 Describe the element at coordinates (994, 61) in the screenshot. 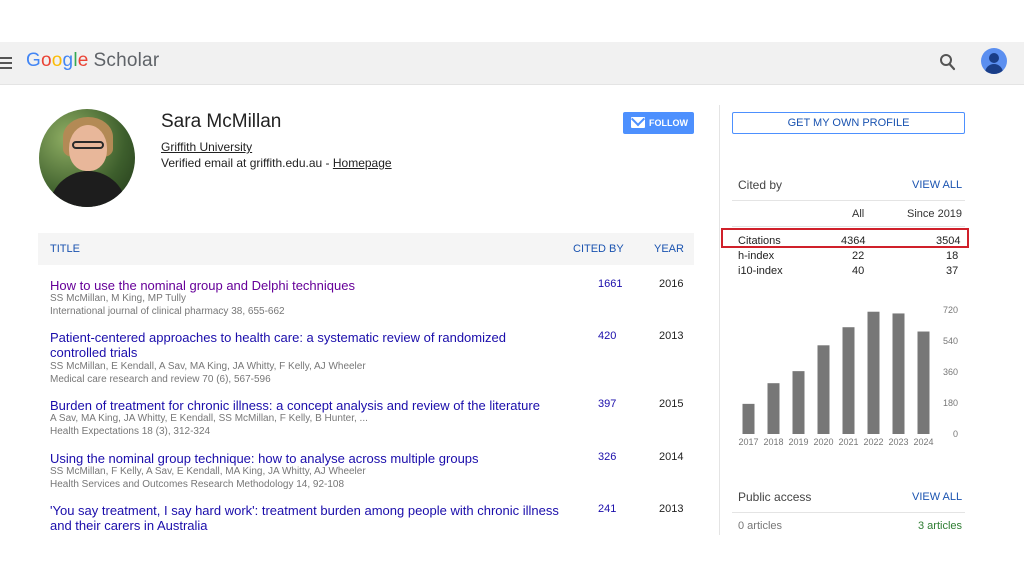

I see `account-avatar-icon` at that location.